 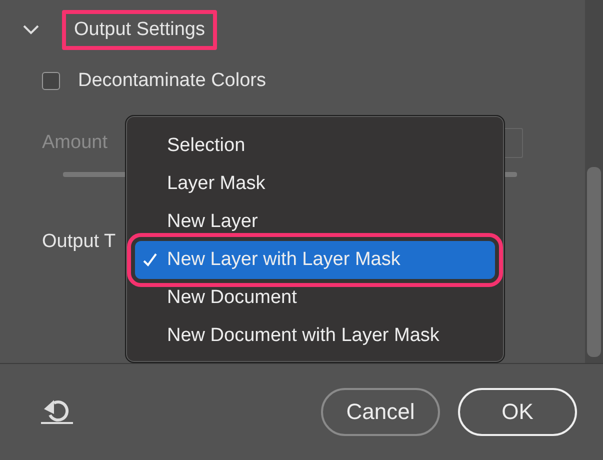 I want to click on ok-button: OK, so click(x=517, y=412).